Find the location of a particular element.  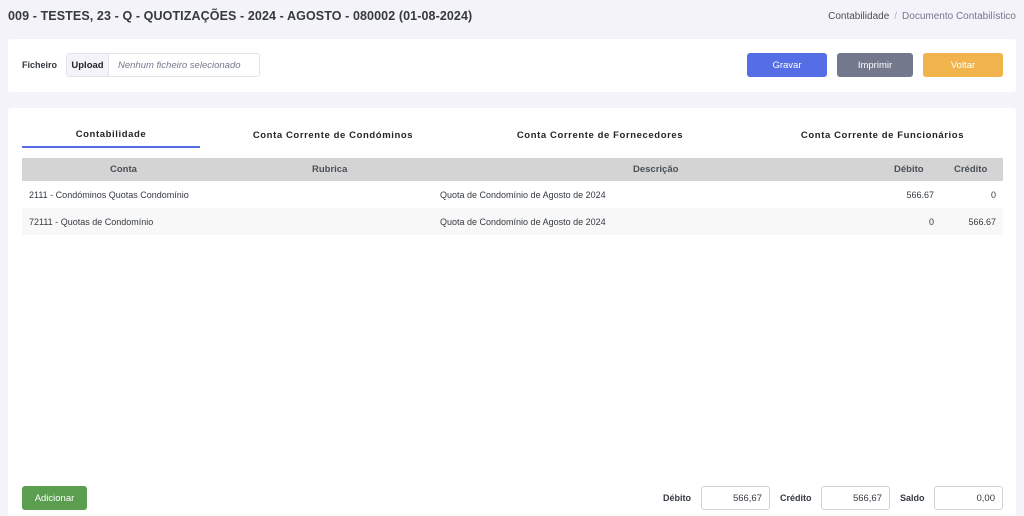

saldo-label: Saldo is located at coordinates (912, 498).